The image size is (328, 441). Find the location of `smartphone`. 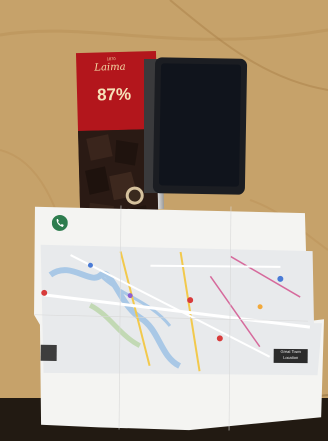

smartphone is located at coordinates (200, 126).